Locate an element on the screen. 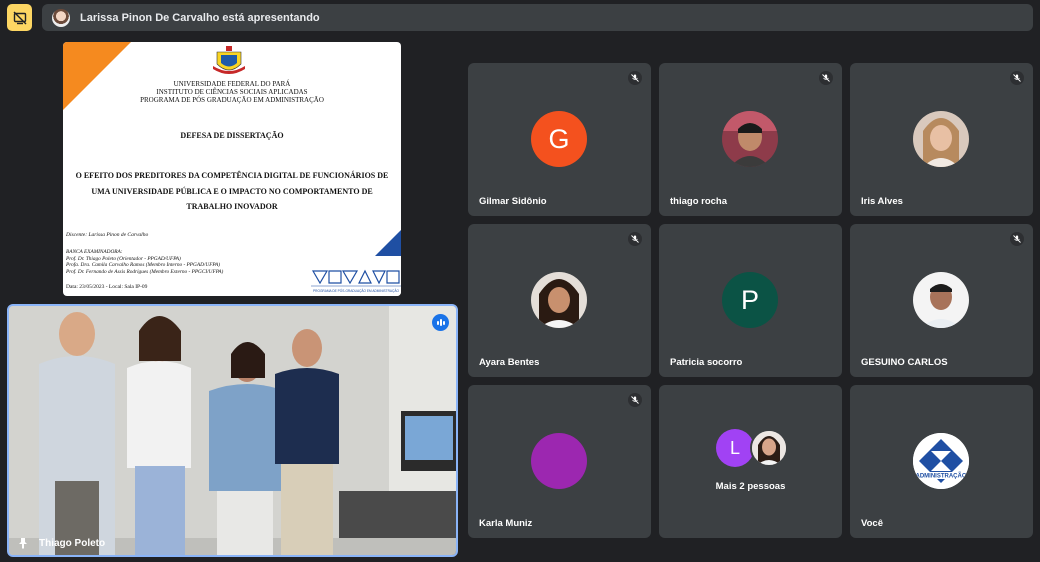 The height and width of the screenshot is (562, 1040). presentation-off-icon is located at coordinates (19, 17).